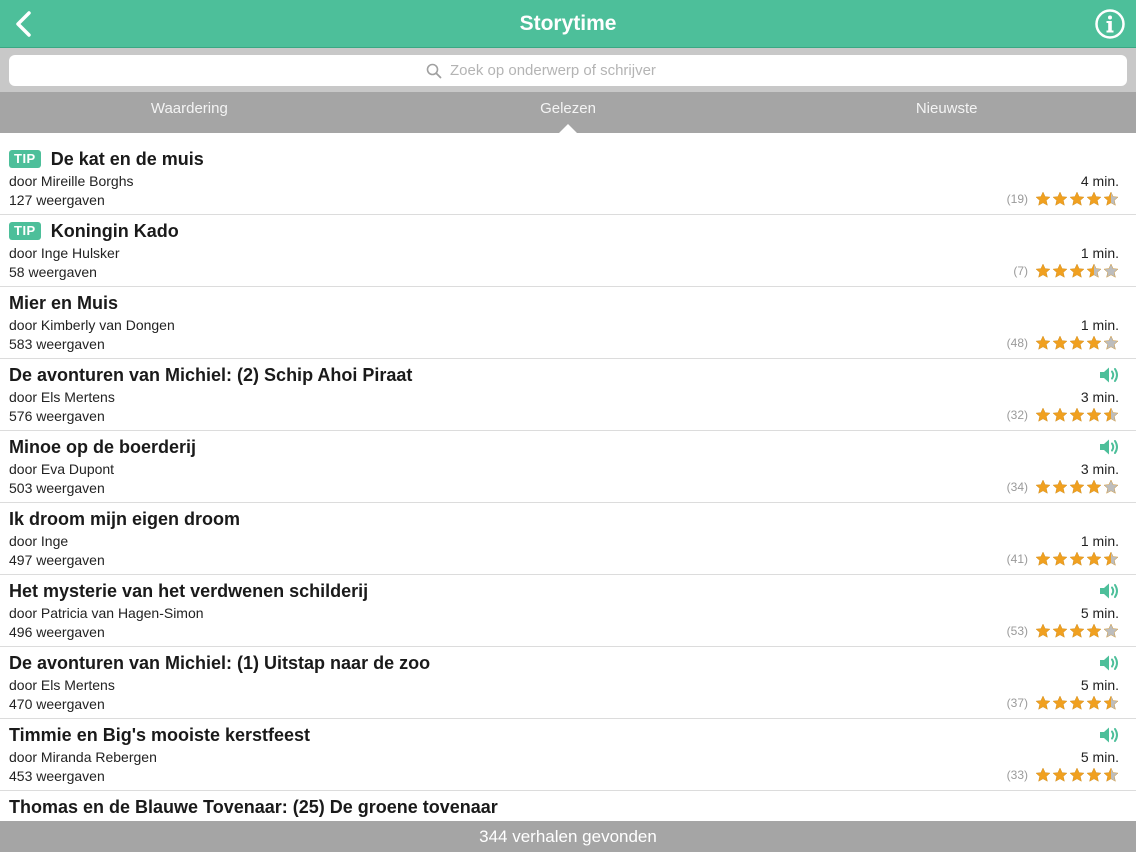 This screenshot has height=852, width=1136. What do you see at coordinates (92, 325) in the screenshot?
I see `story-author: door Kimberly van Dongen` at bounding box center [92, 325].